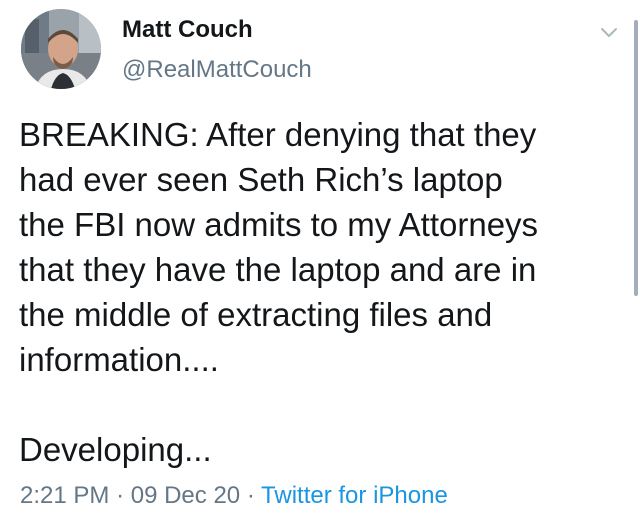  Describe the element at coordinates (217, 70) in the screenshot. I see `user-handle: @RealMattCouch` at that location.